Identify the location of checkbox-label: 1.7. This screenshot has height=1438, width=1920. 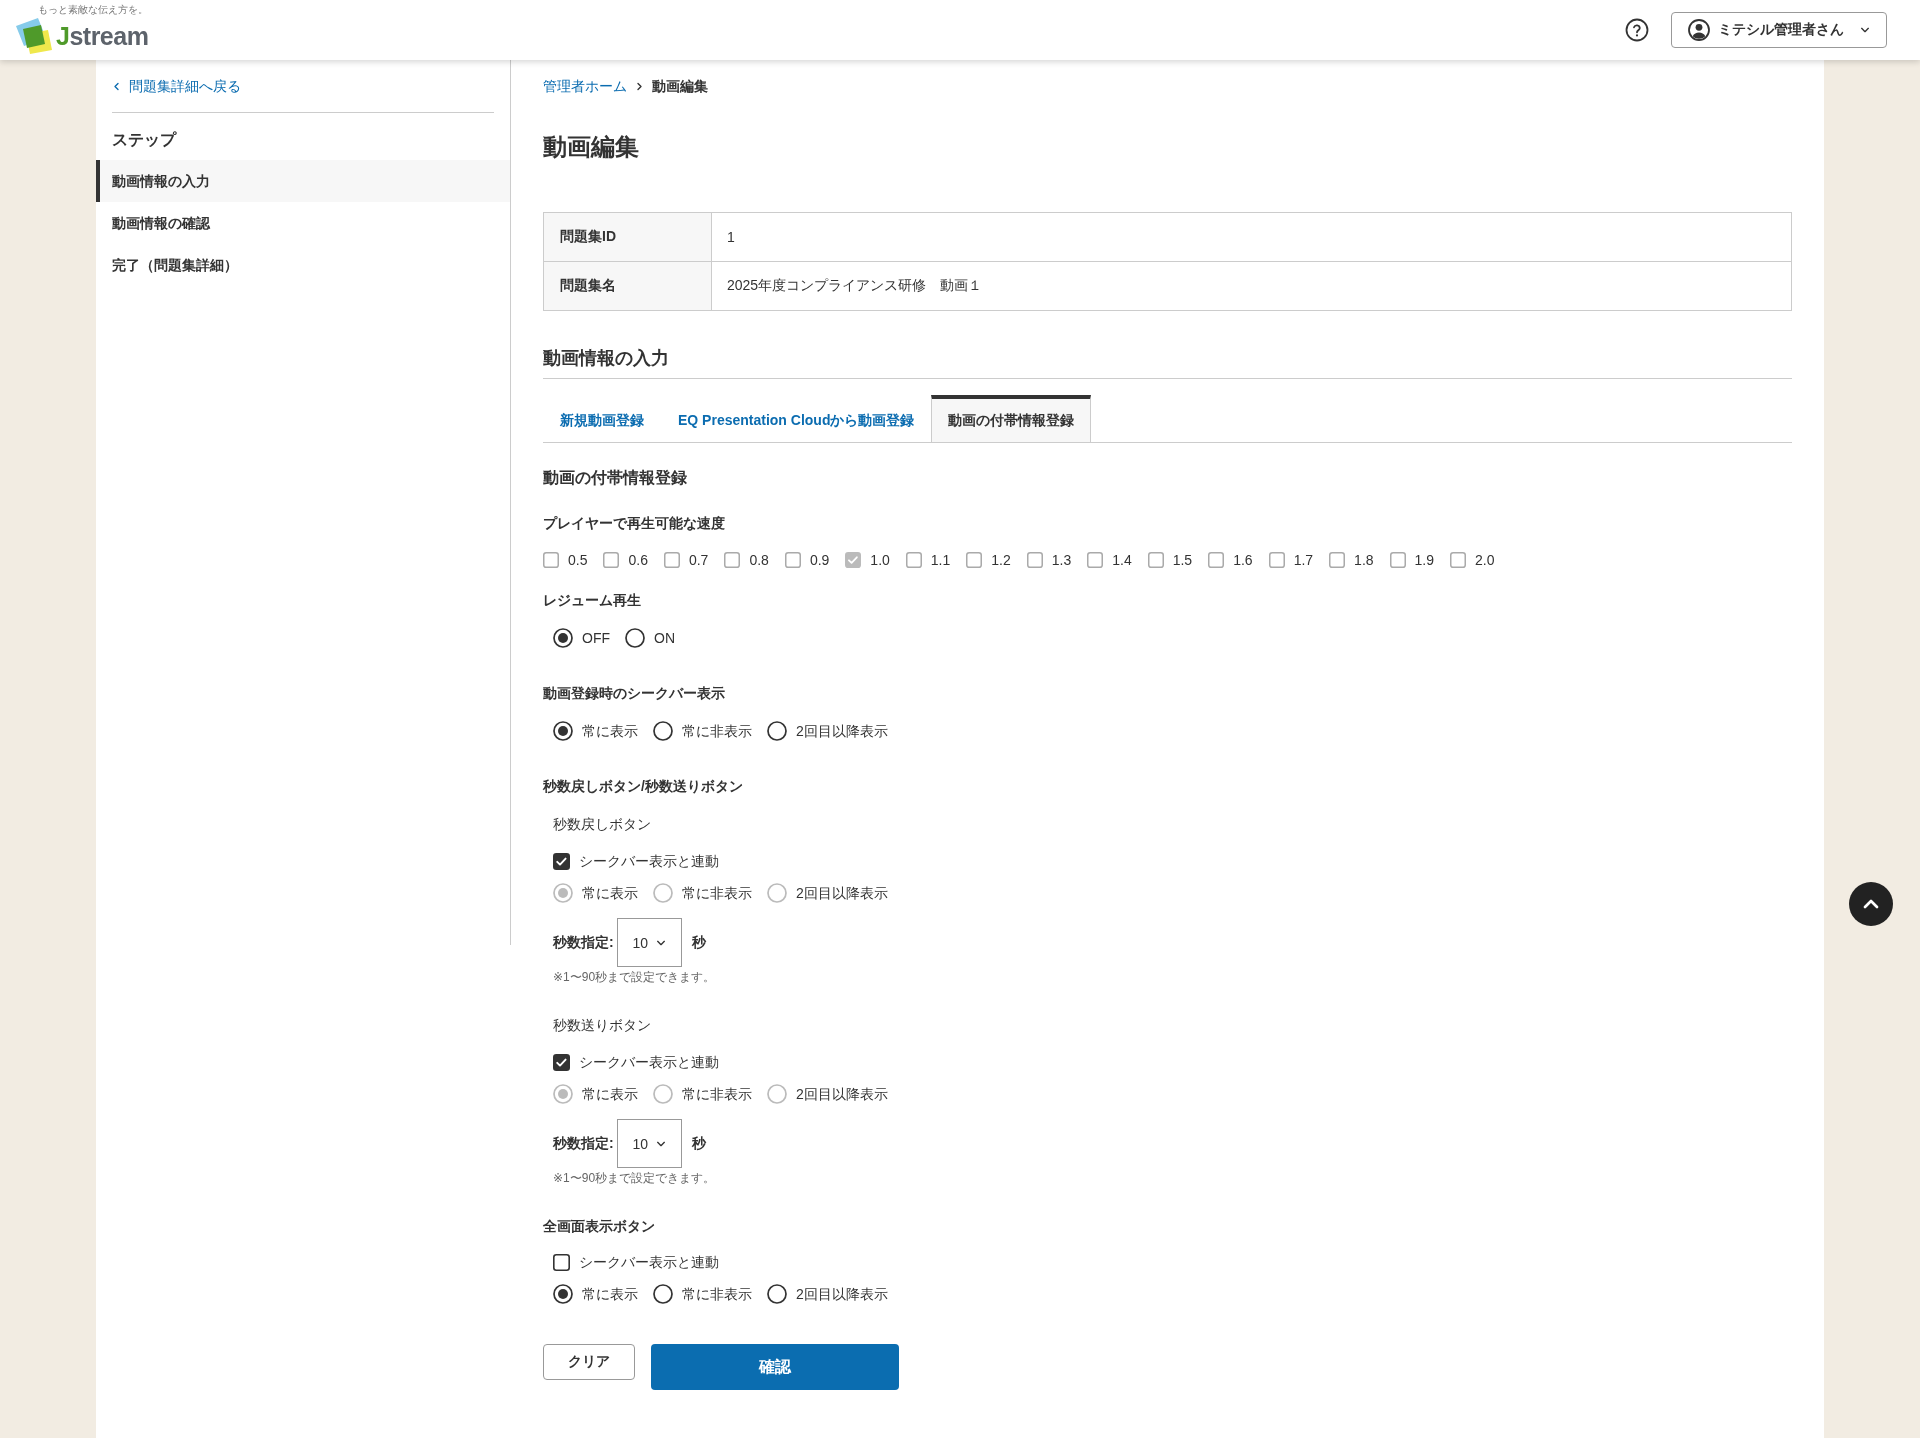
(1303, 560).